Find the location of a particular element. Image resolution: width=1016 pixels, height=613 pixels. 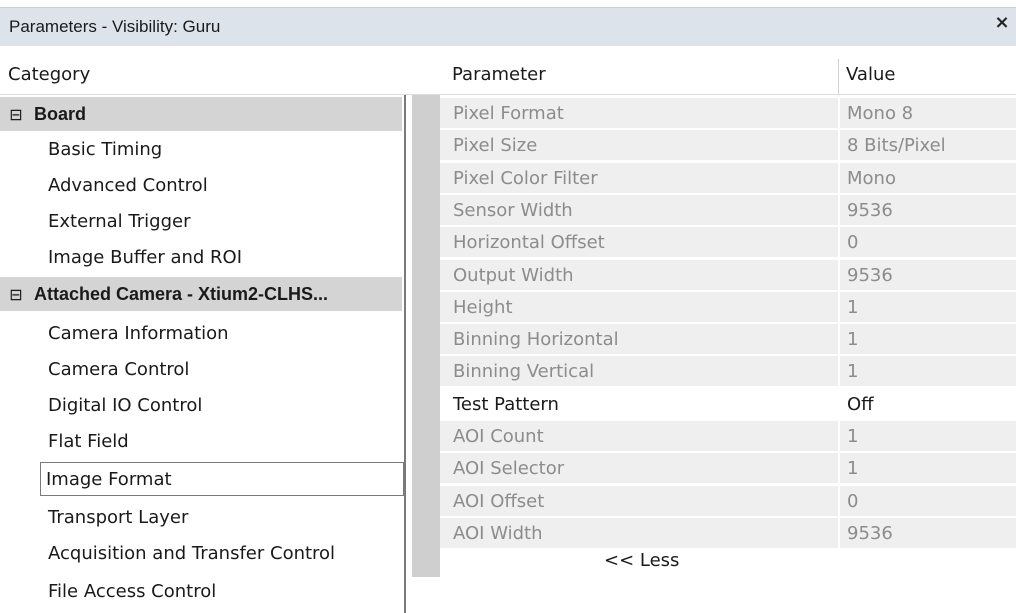

category-item: Image Buffer and ROI is located at coordinates (201, 258).